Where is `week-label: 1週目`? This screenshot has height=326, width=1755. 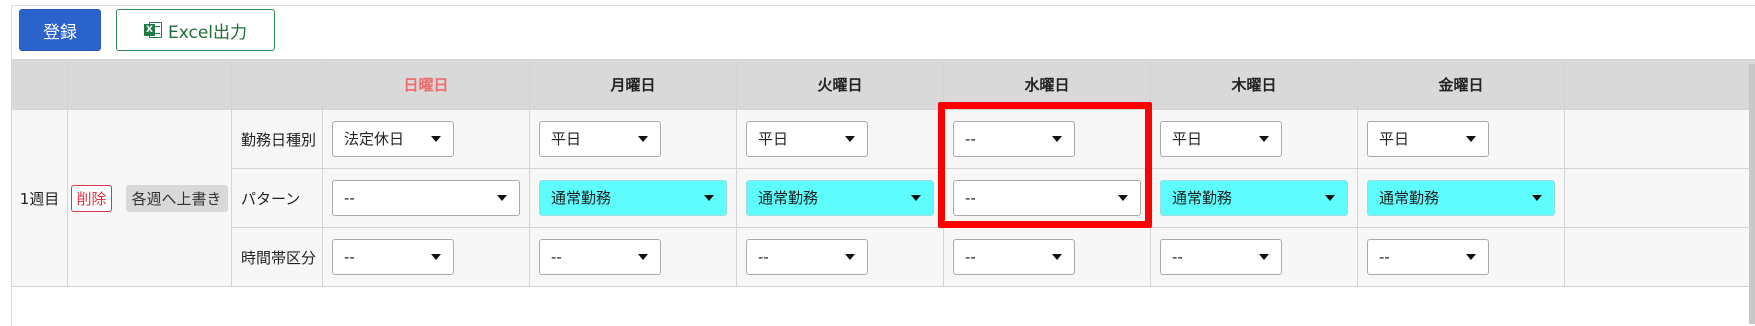 week-label: 1週目 is located at coordinates (40, 198).